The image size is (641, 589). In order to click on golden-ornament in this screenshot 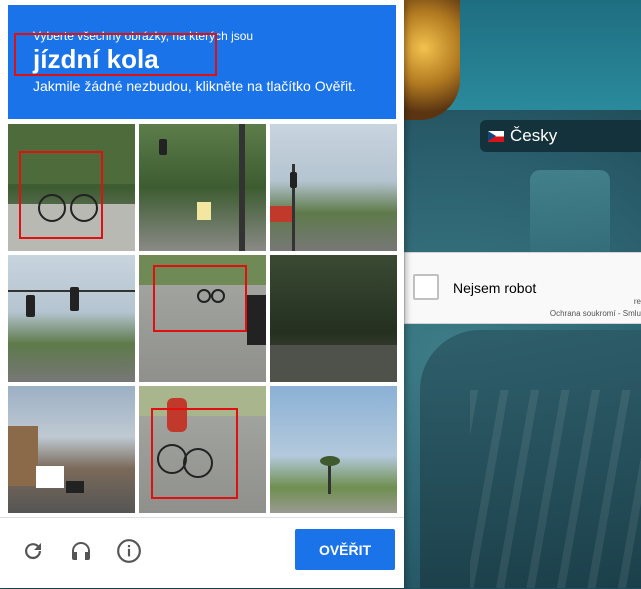, I will do `click(430, 60)`.